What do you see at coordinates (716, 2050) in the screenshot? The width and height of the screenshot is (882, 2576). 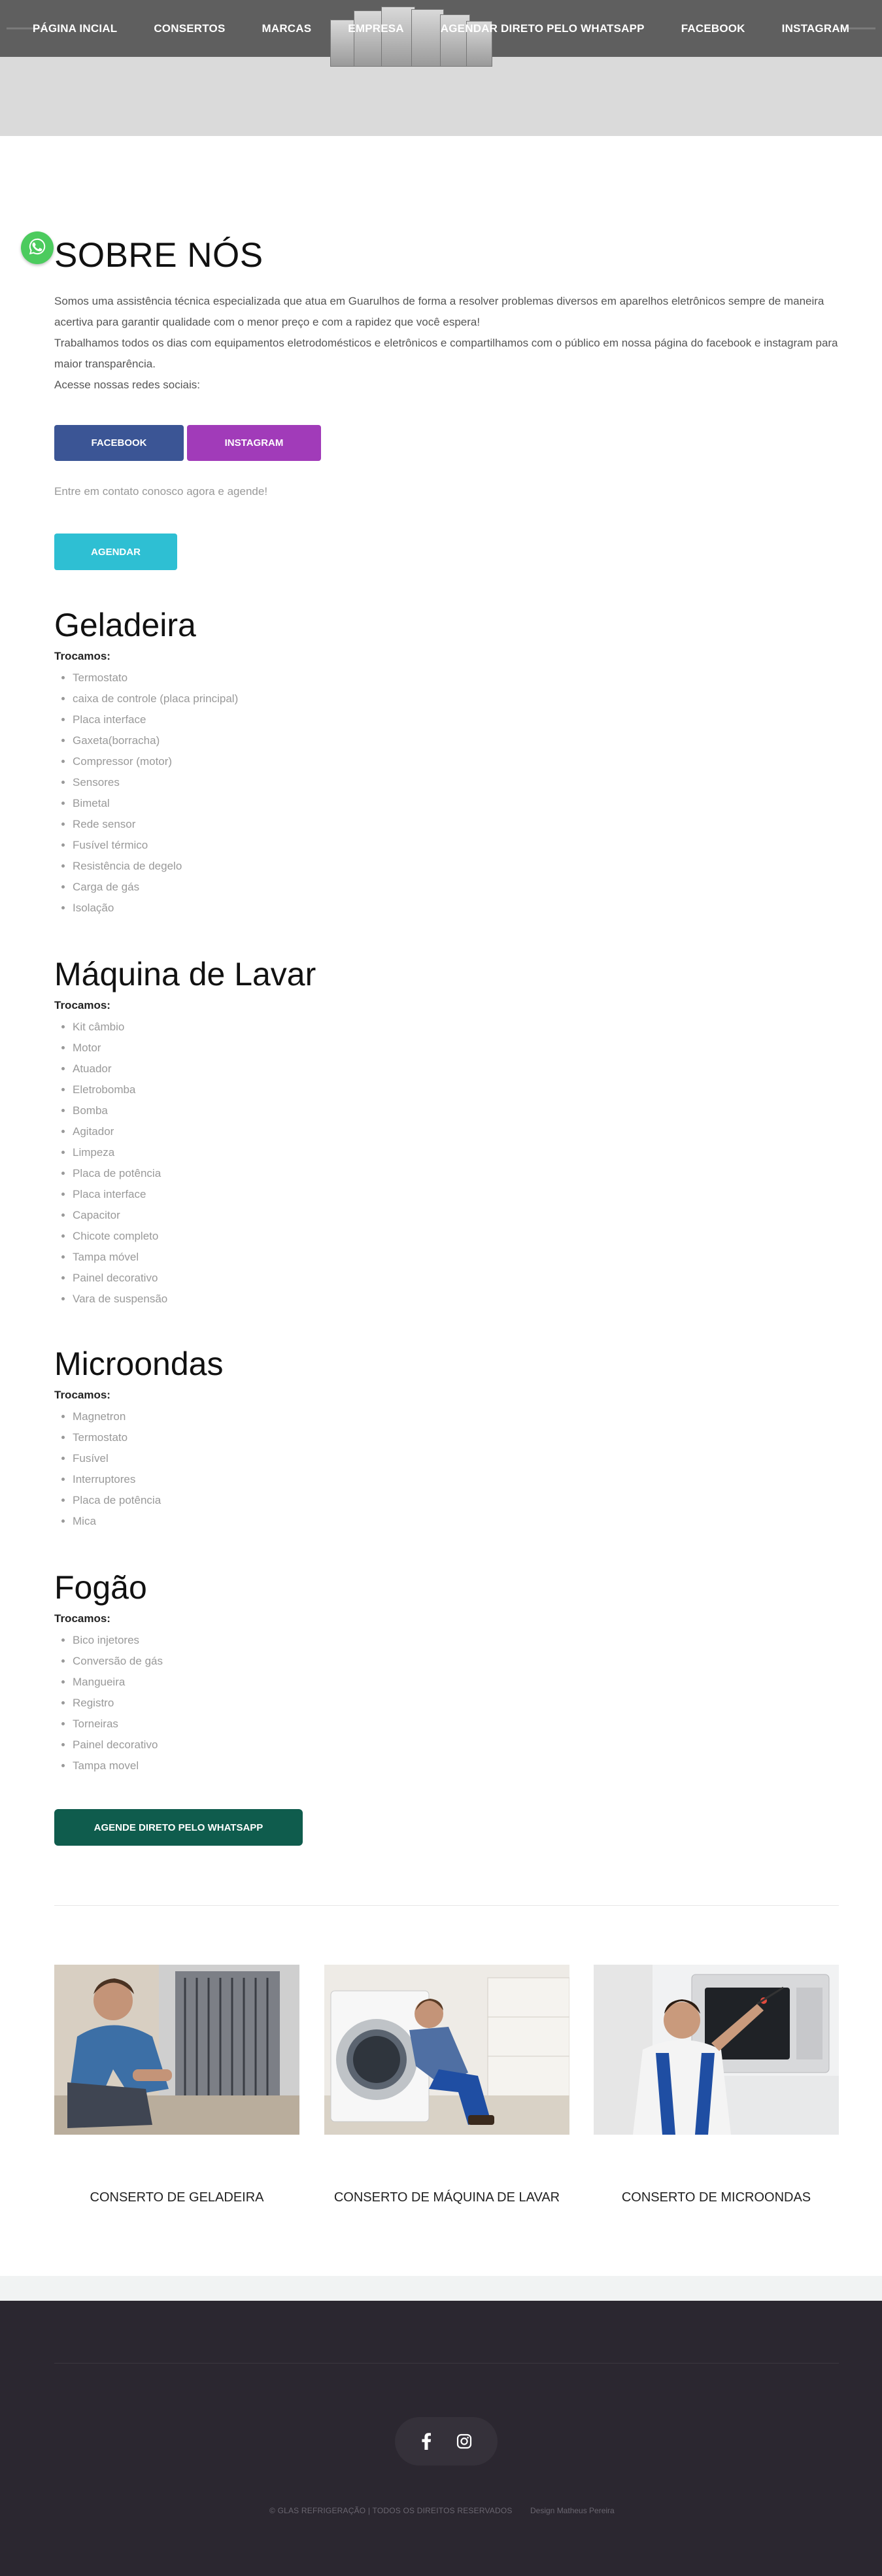 I see `microwave-repair-image` at bounding box center [716, 2050].